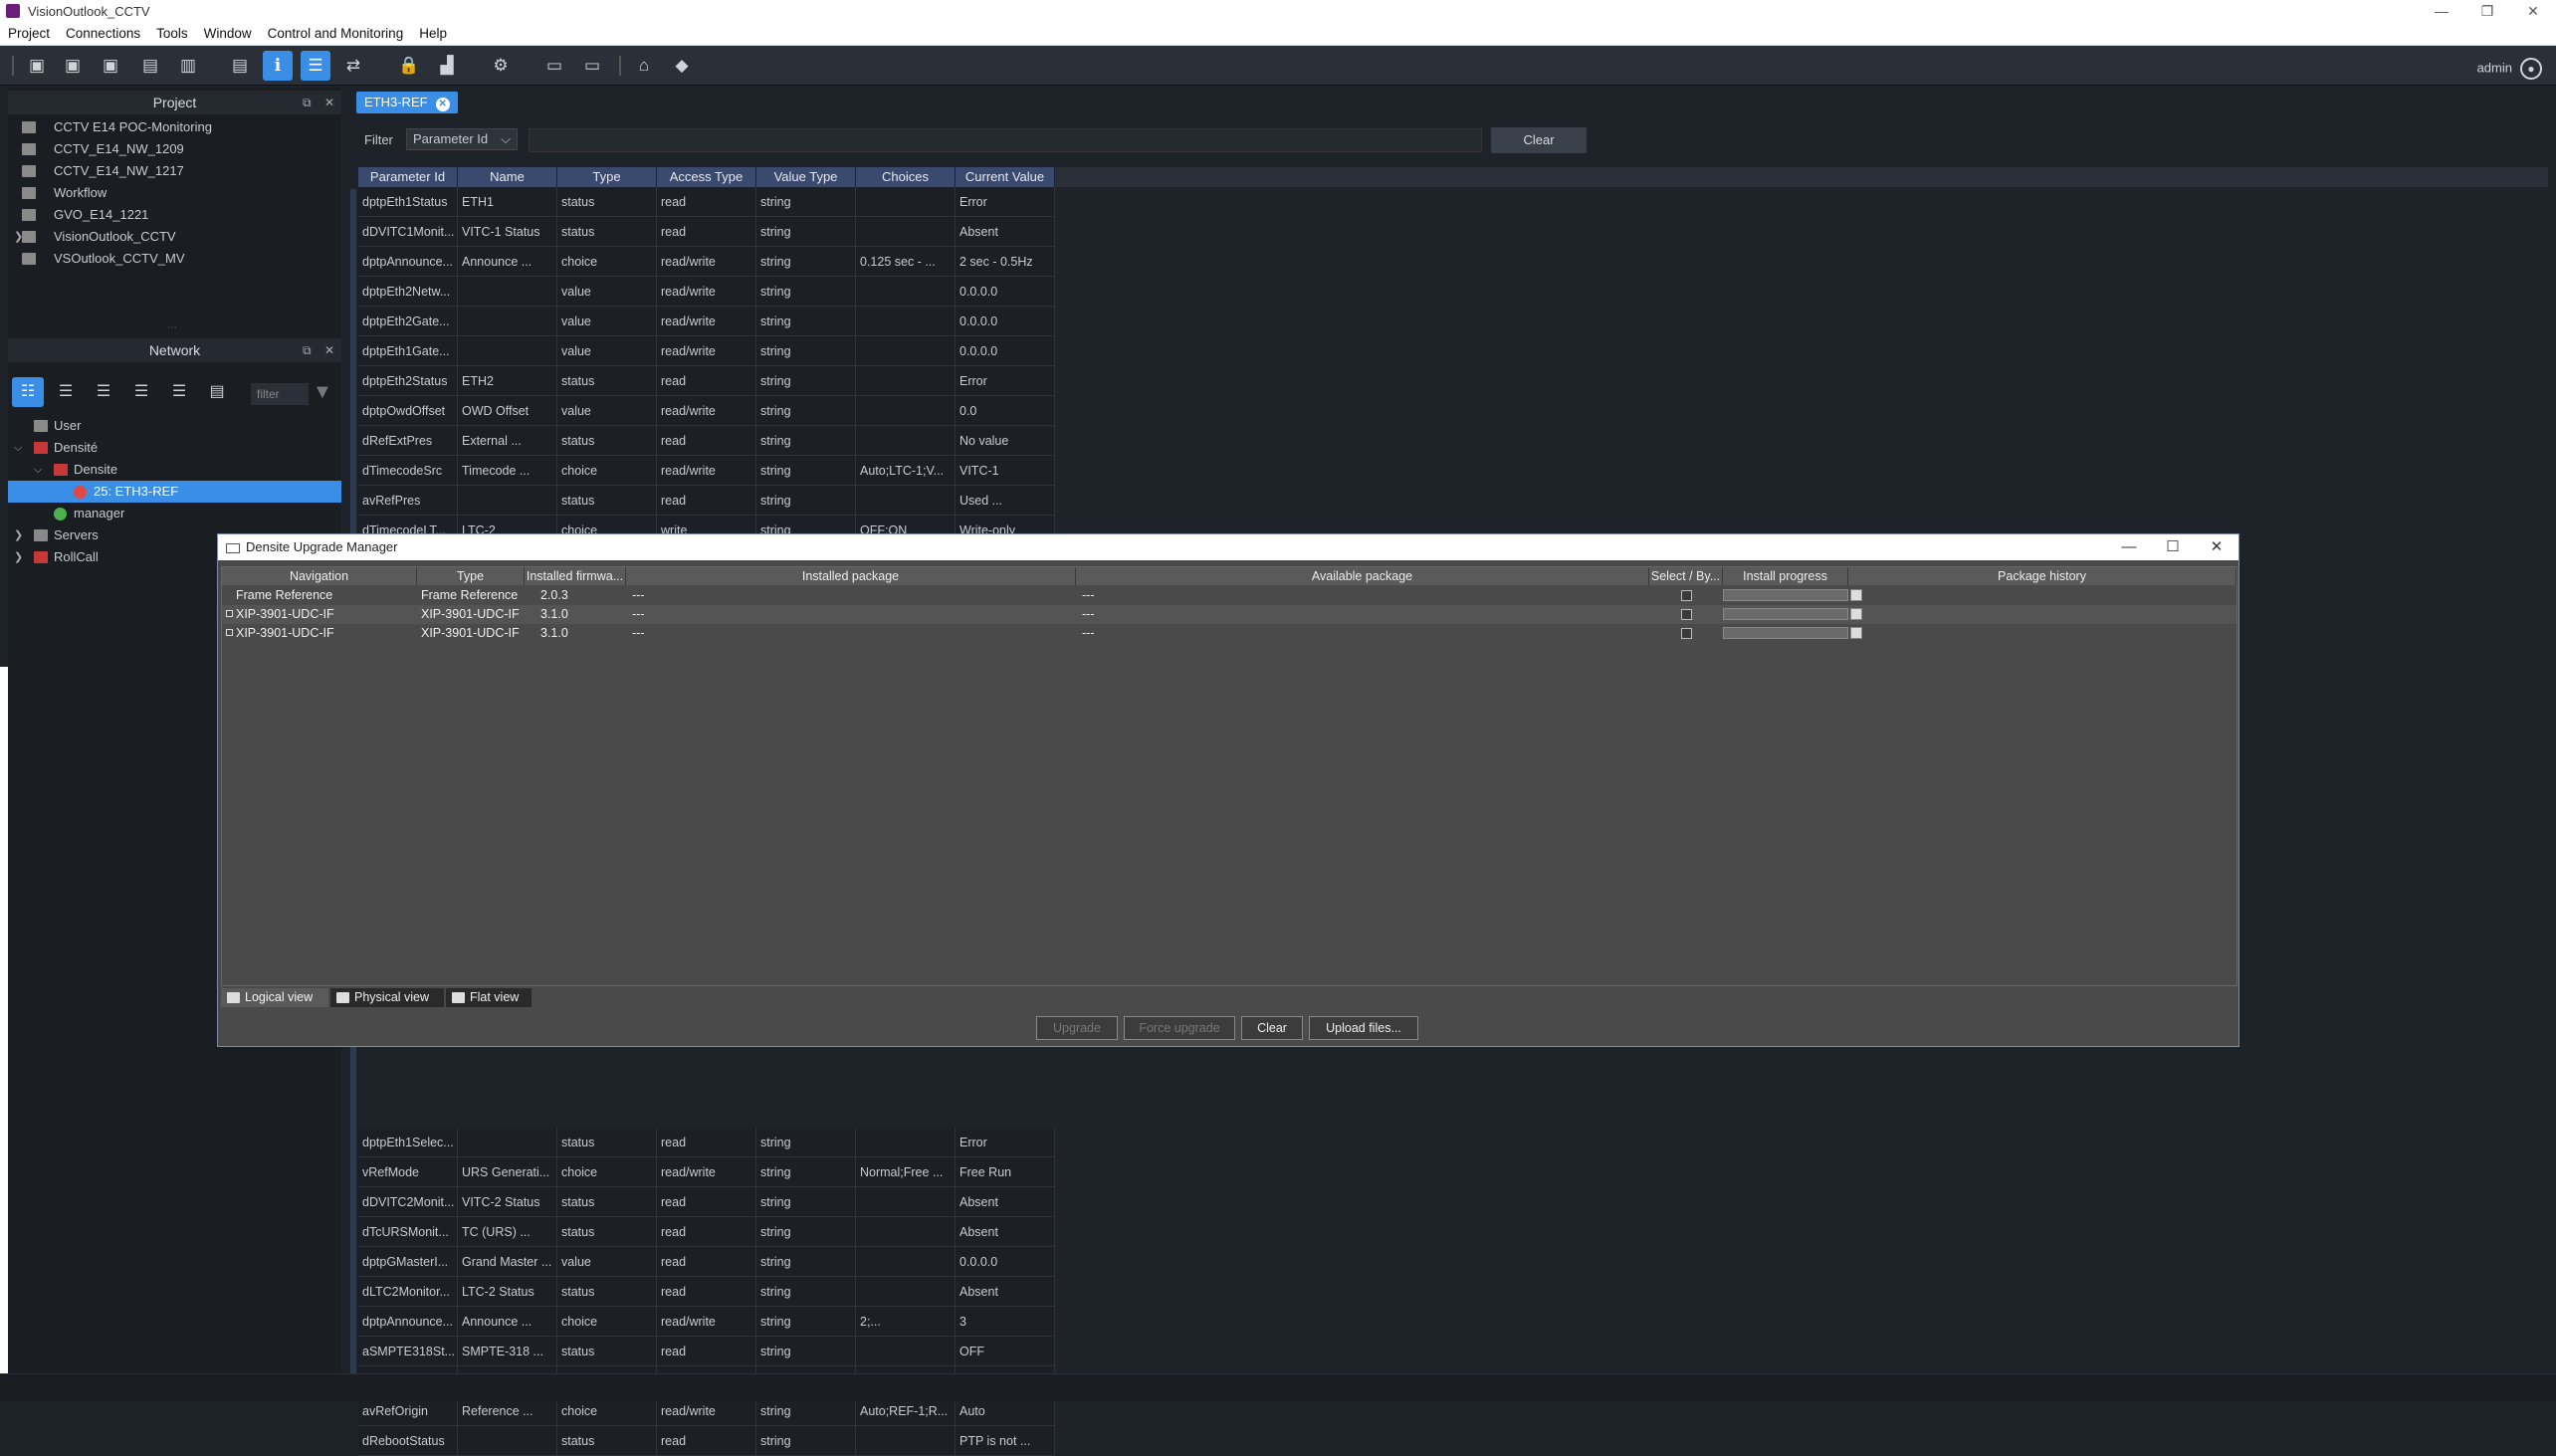  I want to click on parameters-icon: ▤, so click(240, 66).